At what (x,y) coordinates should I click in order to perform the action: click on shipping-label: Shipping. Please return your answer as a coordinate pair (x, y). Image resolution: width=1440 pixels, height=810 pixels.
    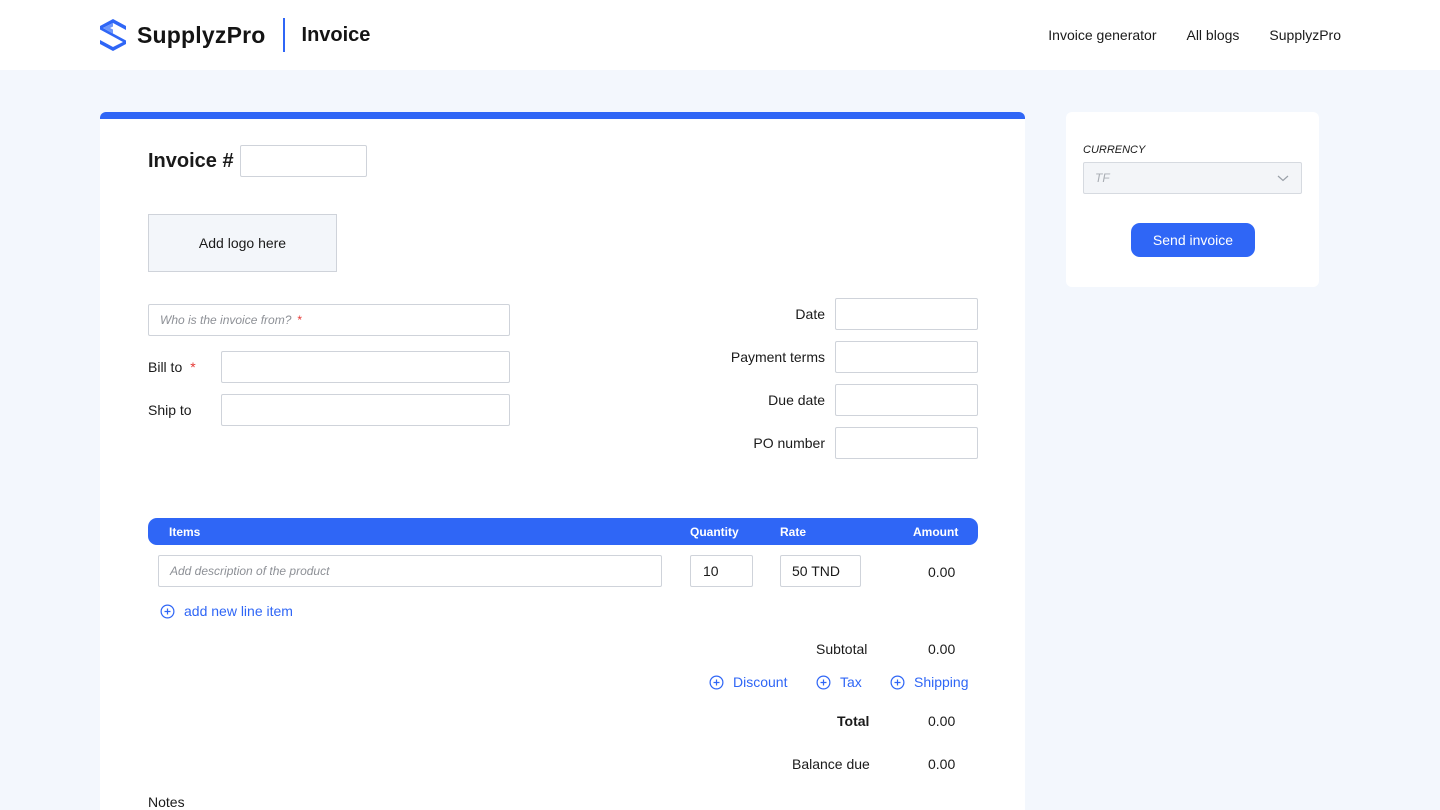
    Looking at the image, I should click on (941, 682).